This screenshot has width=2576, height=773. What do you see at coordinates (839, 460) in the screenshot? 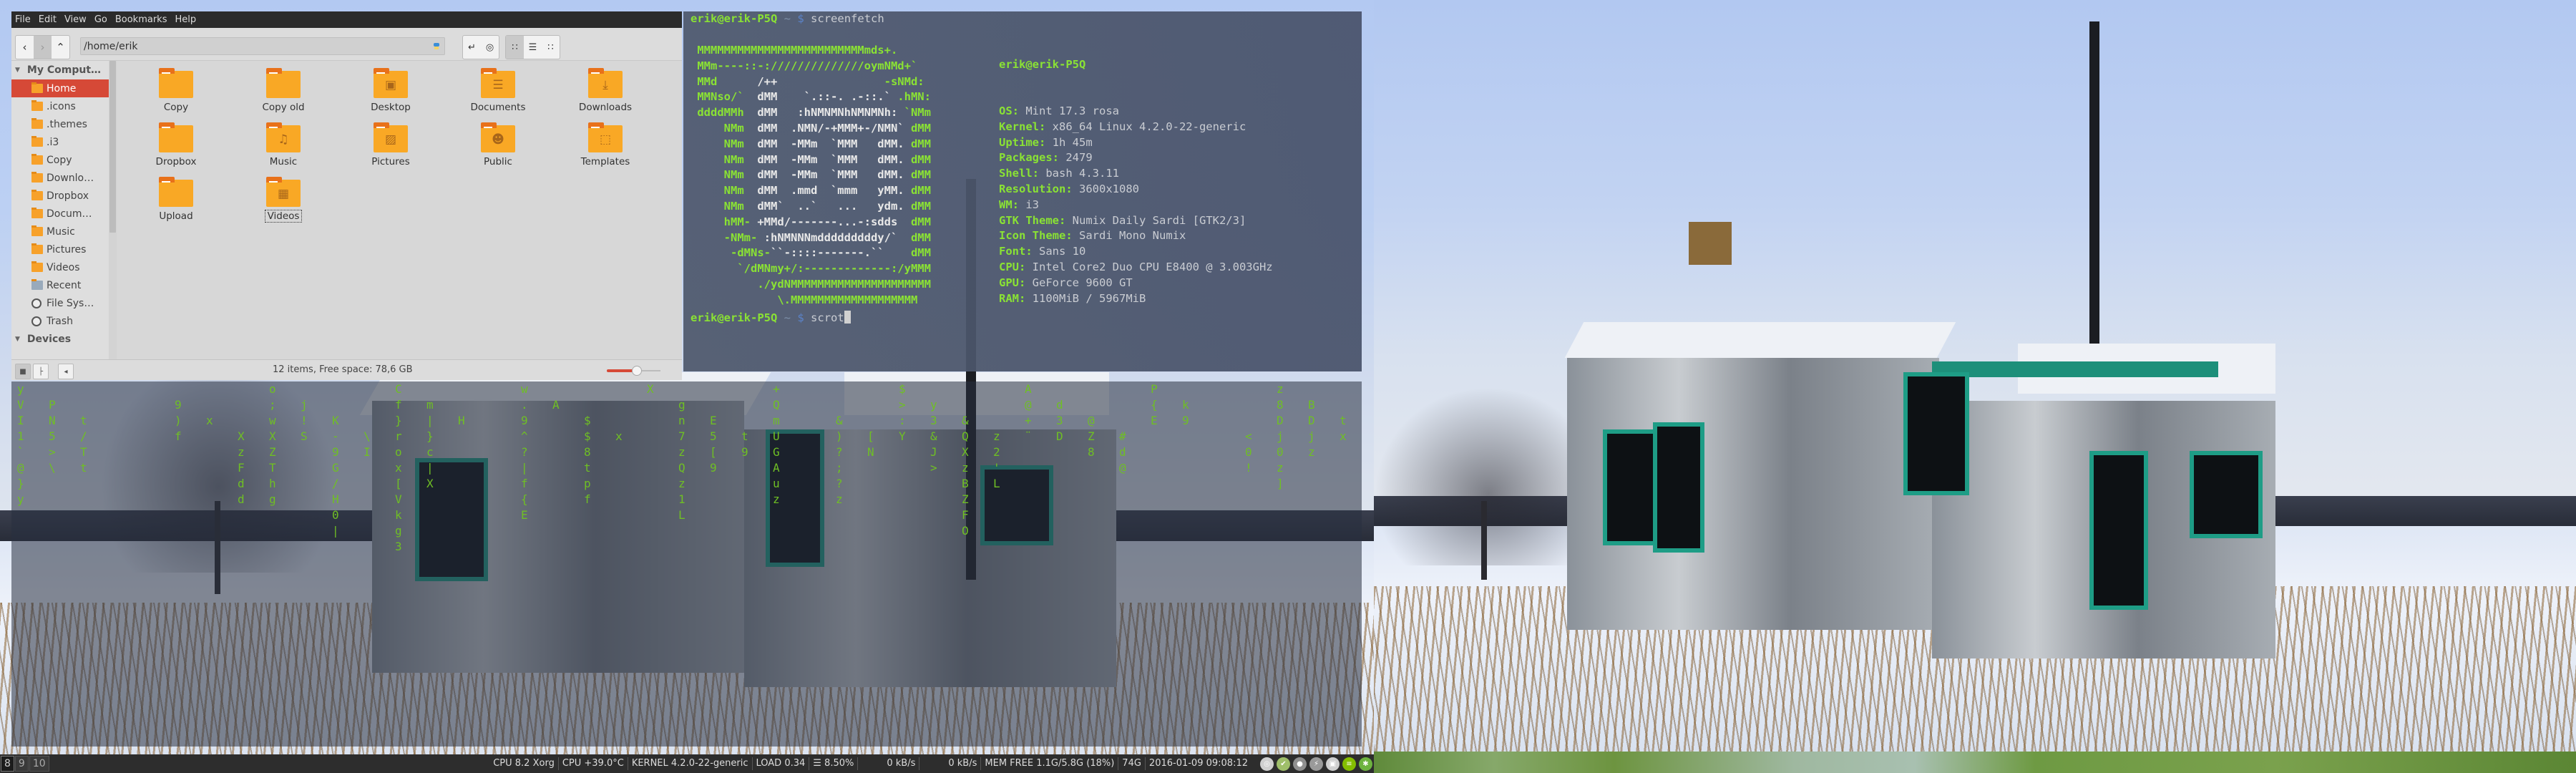
I see `matrix-column: & ) ? ; ? z` at bounding box center [839, 460].